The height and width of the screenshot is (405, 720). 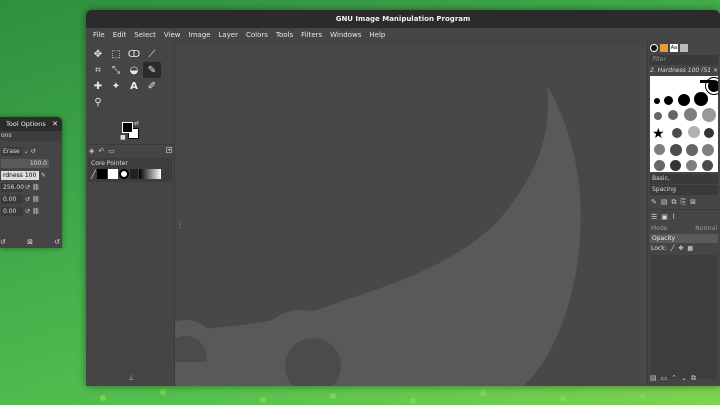 What do you see at coordinates (377, 35) in the screenshot?
I see `menu-help: Help` at bounding box center [377, 35].